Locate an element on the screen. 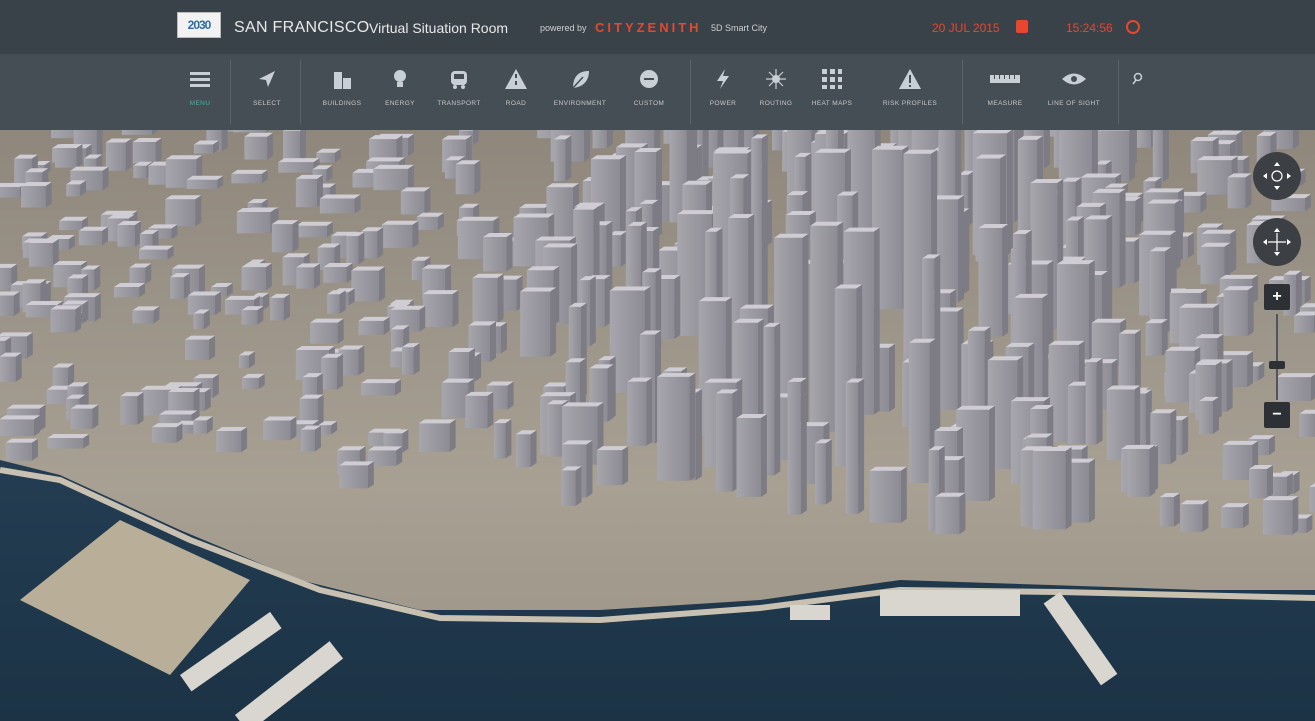 The height and width of the screenshot is (721, 1315). pan-arrows-icon is located at coordinates (1277, 242).